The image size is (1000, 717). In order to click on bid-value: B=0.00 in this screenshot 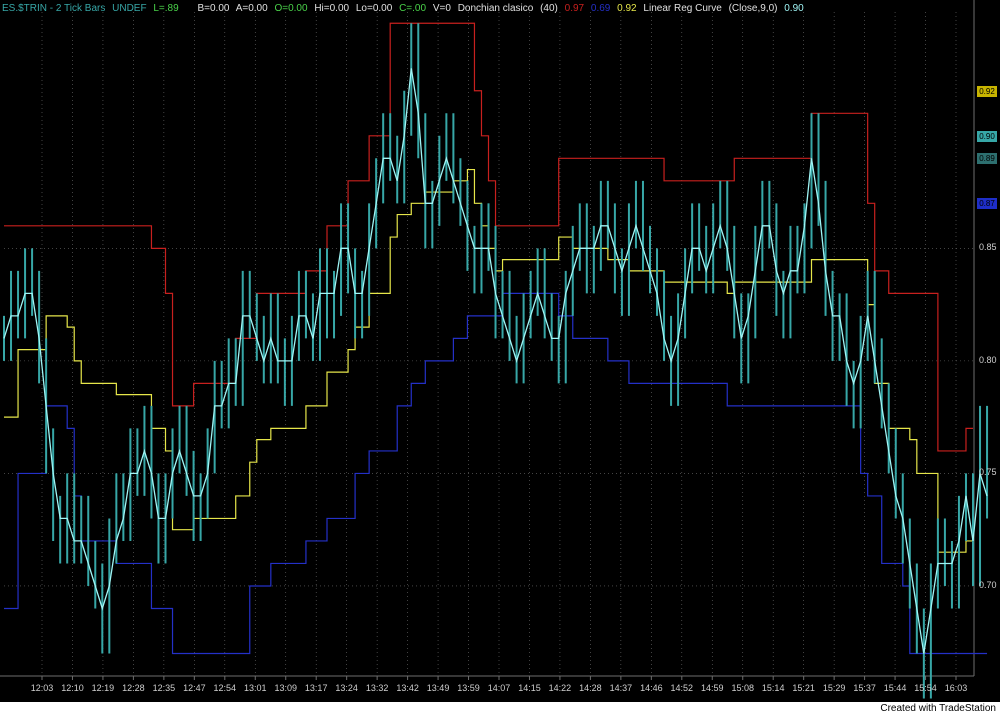, I will do `click(213, 8)`.